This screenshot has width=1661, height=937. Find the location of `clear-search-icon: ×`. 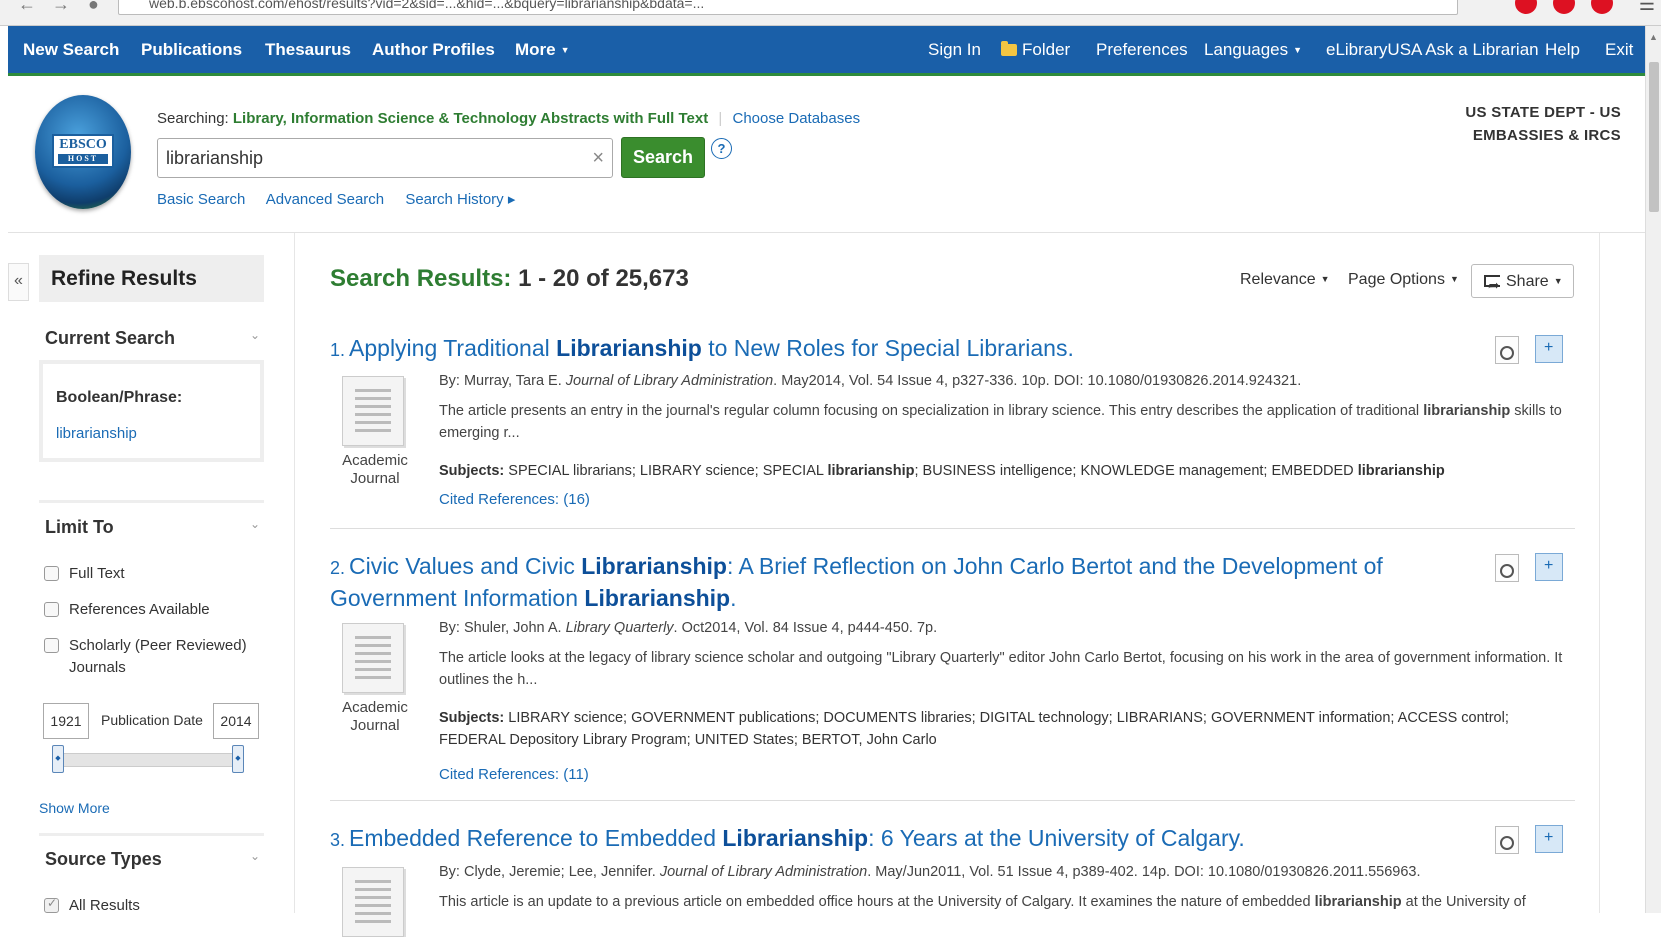

clear-search-icon: × is located at coordinates (598, 158).